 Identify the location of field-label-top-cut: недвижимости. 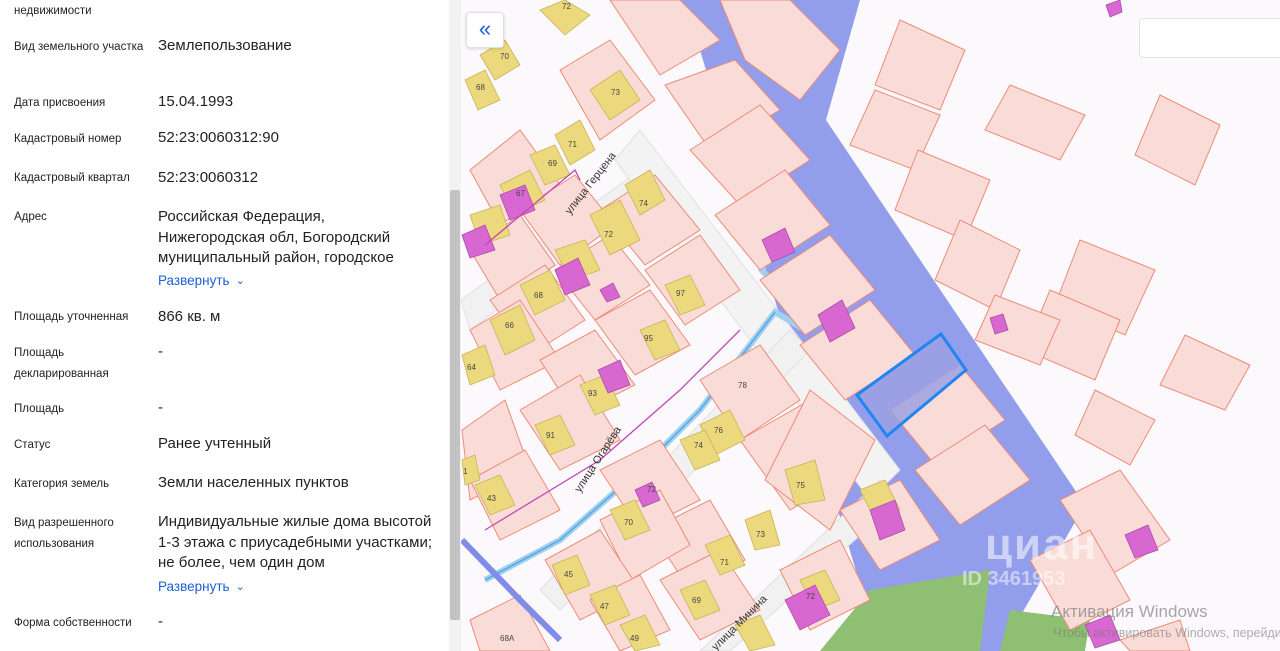
(53, 11).